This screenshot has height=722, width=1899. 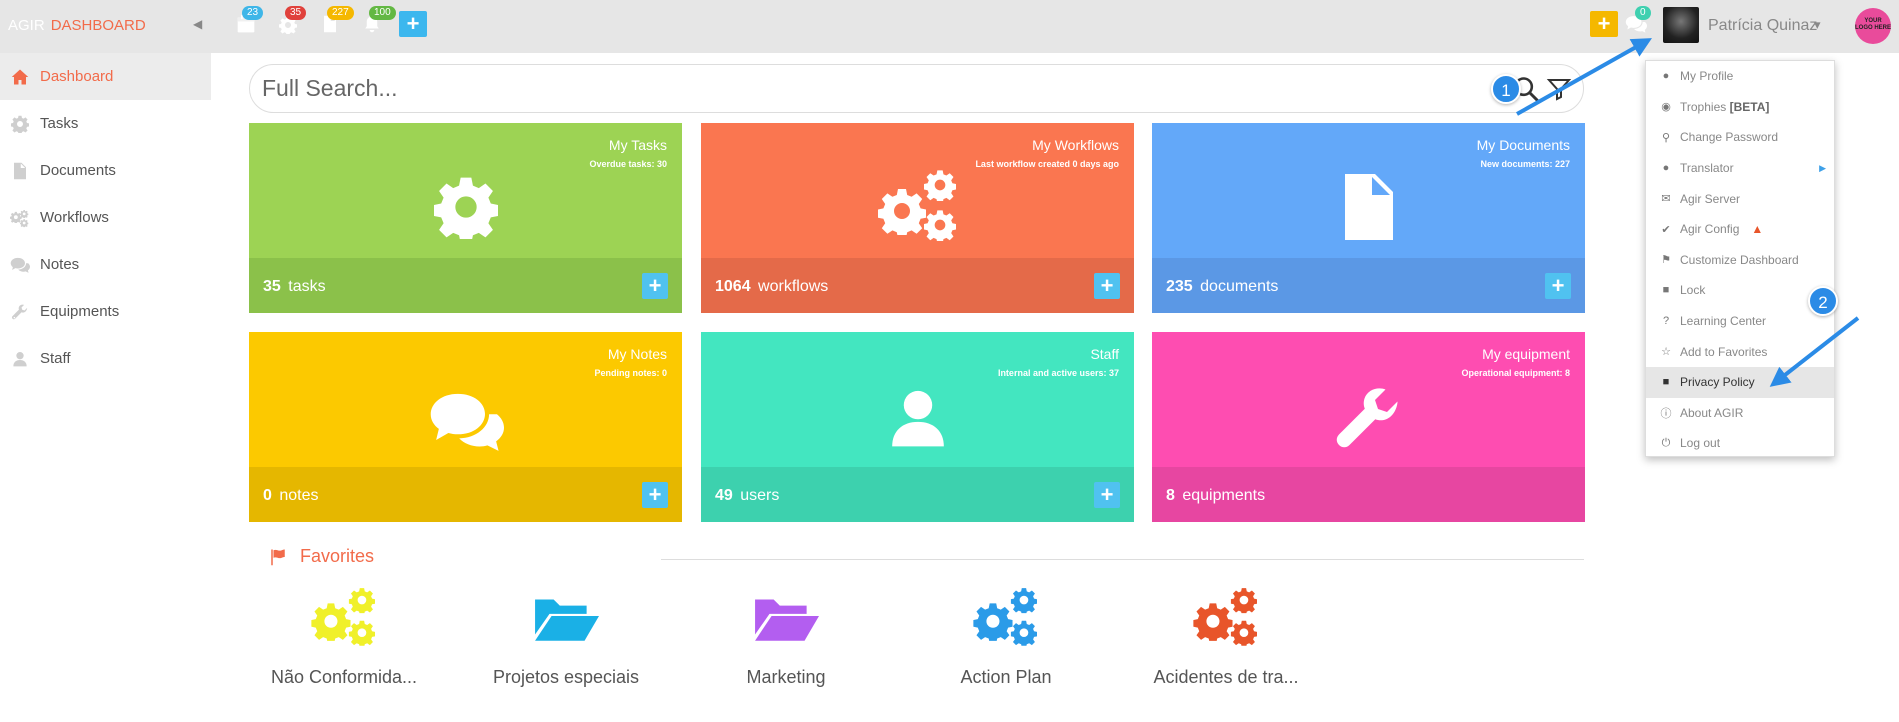 What do you see at coordinates (1222, 286) in the screenshot?
I see `tile-count: 235 documents` at bounding box center [1222, 286].